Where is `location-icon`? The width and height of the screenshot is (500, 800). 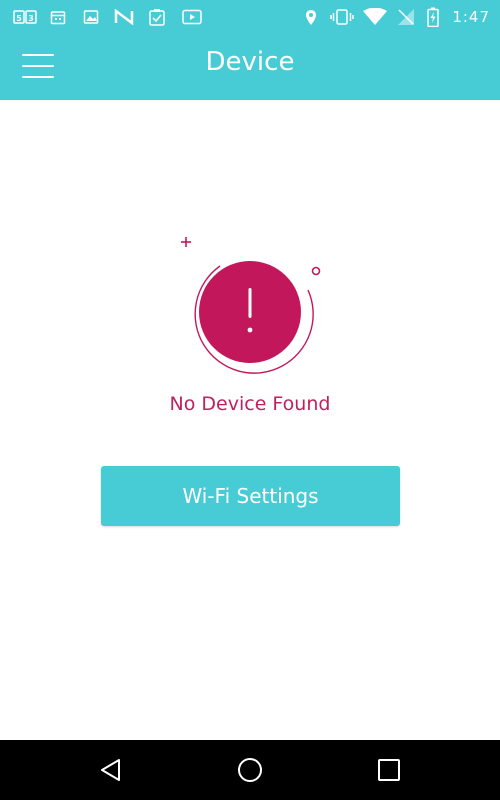
location-icon is located at coordinates (311, 17).